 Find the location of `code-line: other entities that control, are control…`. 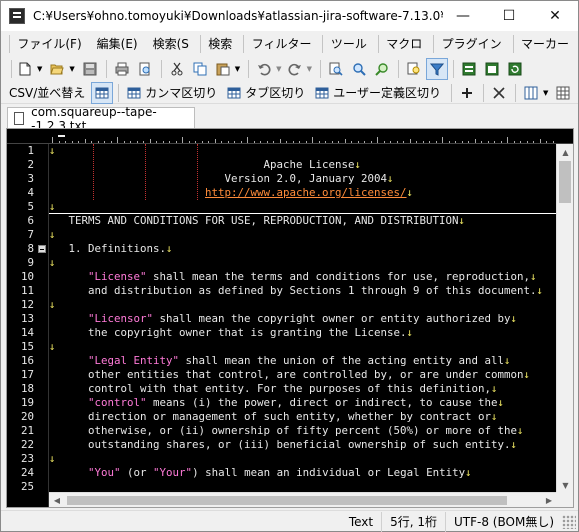

code-line: other entities that control, are control… is located at coordinates (303, 375).